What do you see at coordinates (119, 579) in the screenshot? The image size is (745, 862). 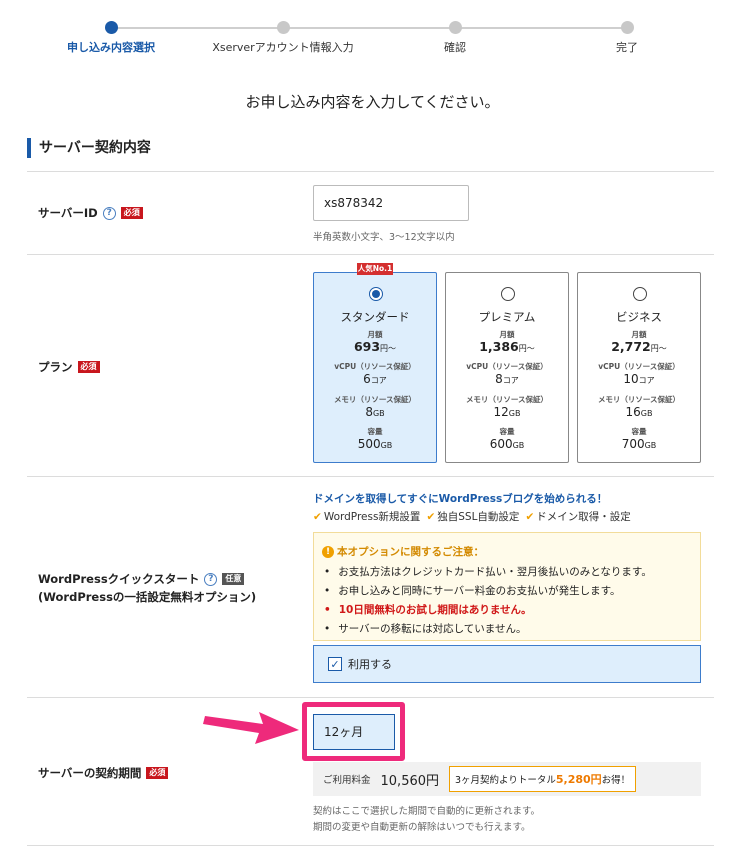 I see `wp-quick-label: WordPressクイックスタート` at bounding box center [119, 579].